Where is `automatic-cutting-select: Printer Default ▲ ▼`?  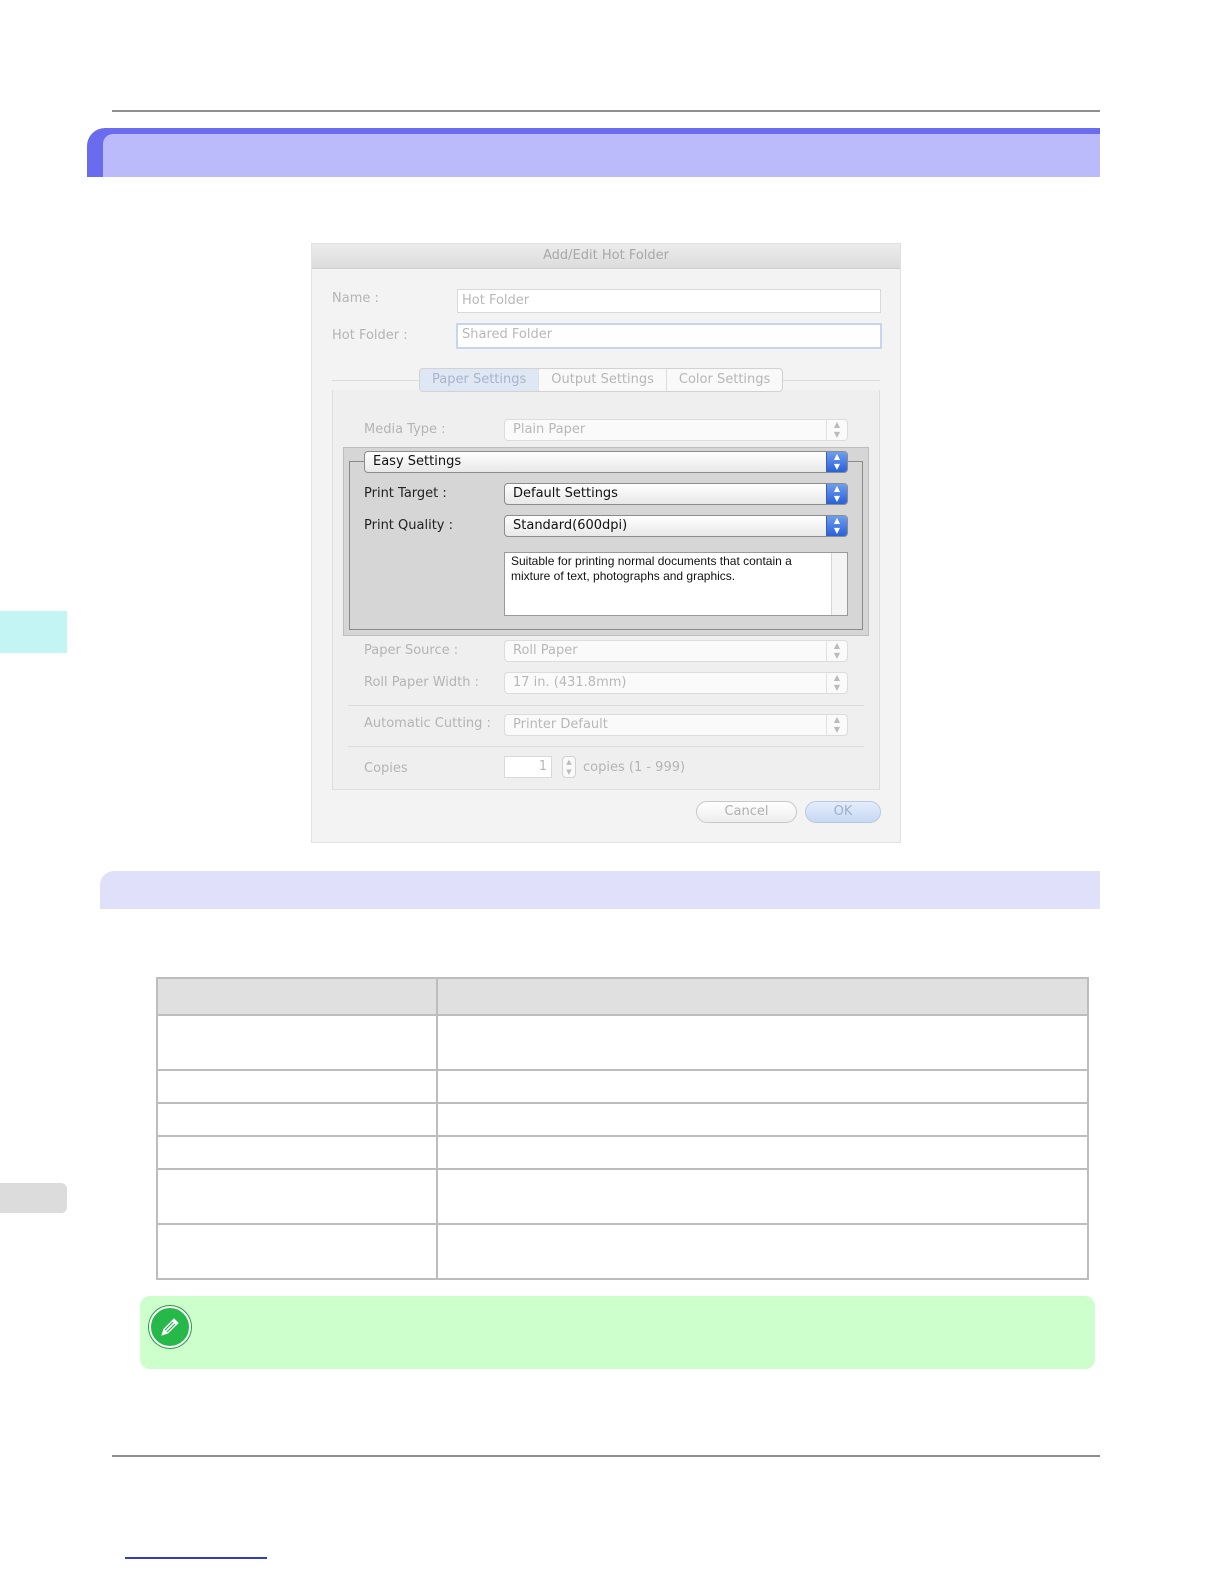
automatic-cutting-select: Printer Default ▲ ▼ is located at coordinates (676, 725).